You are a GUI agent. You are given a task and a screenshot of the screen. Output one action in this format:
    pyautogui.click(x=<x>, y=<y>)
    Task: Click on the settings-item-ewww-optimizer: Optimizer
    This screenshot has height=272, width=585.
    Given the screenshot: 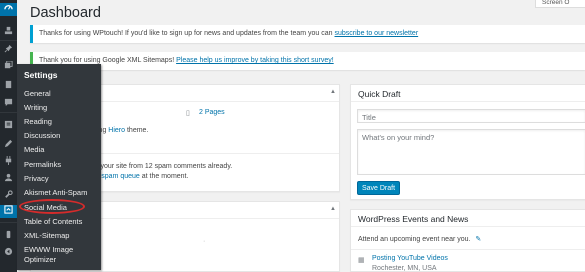 What is the action you would take?
    pyautogui.click(x=40, y=259)
    